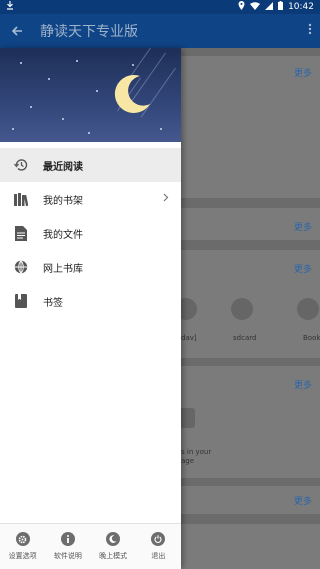  I want to click on gear-icon, so click(22, 539).